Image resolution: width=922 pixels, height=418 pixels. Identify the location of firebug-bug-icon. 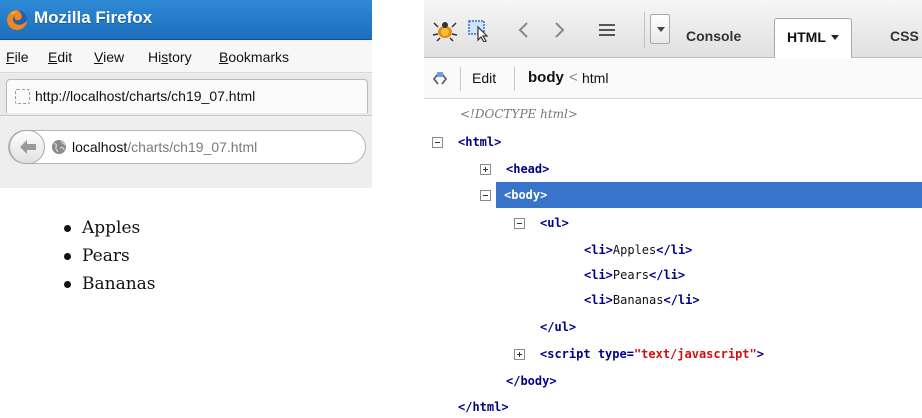
(445, 30).